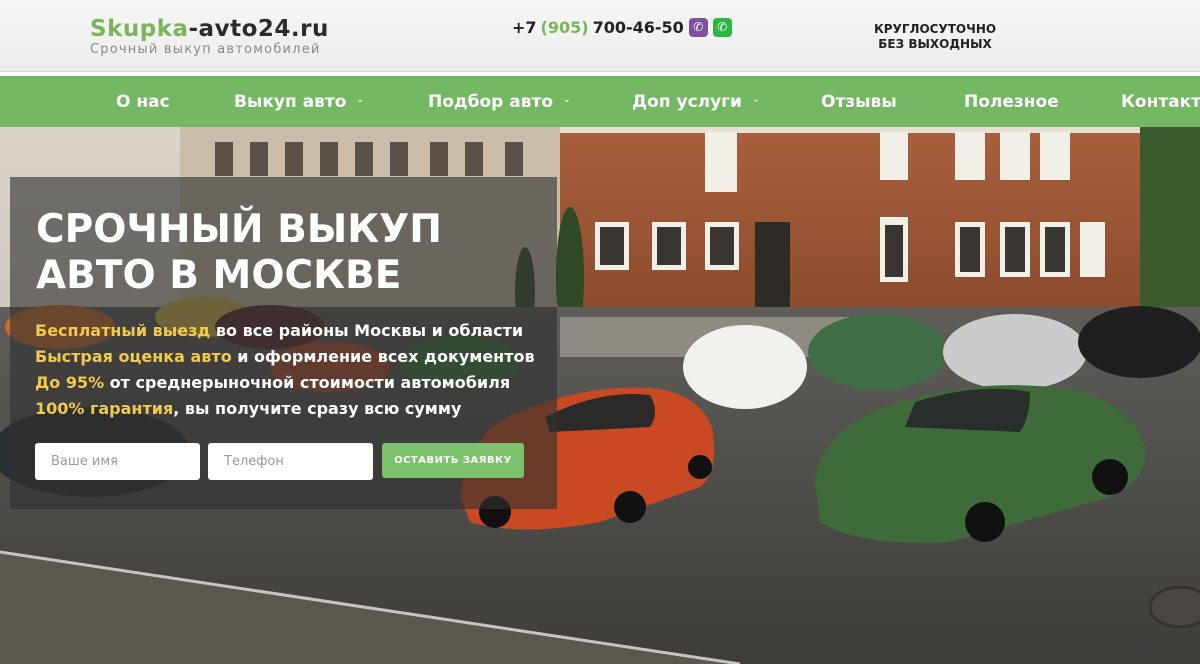 The width and height of the screenshot is (1200, 664). I want to click on benefit-highlight: 100% гарантия, so click(104, 408).